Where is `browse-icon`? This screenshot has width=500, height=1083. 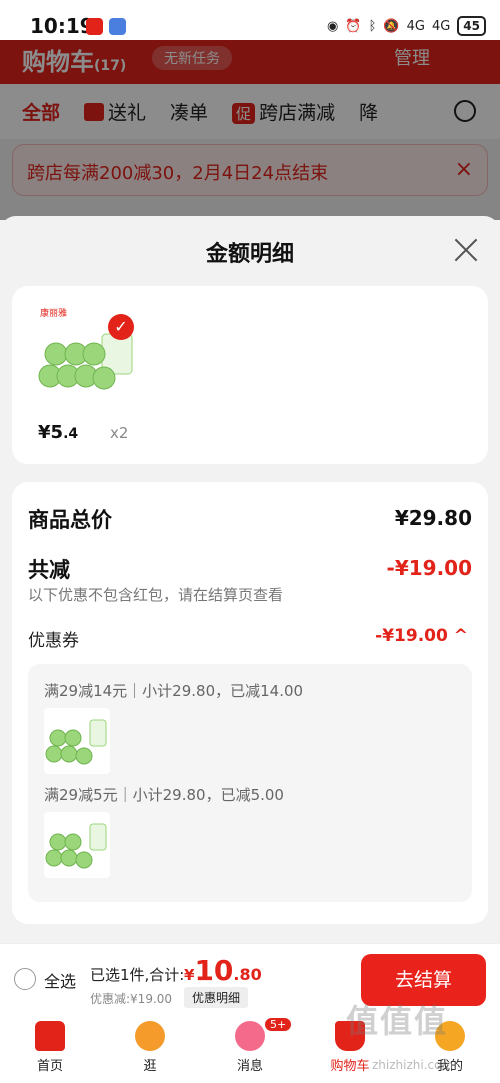
browse-icon is located at coordinates (150, 1036).